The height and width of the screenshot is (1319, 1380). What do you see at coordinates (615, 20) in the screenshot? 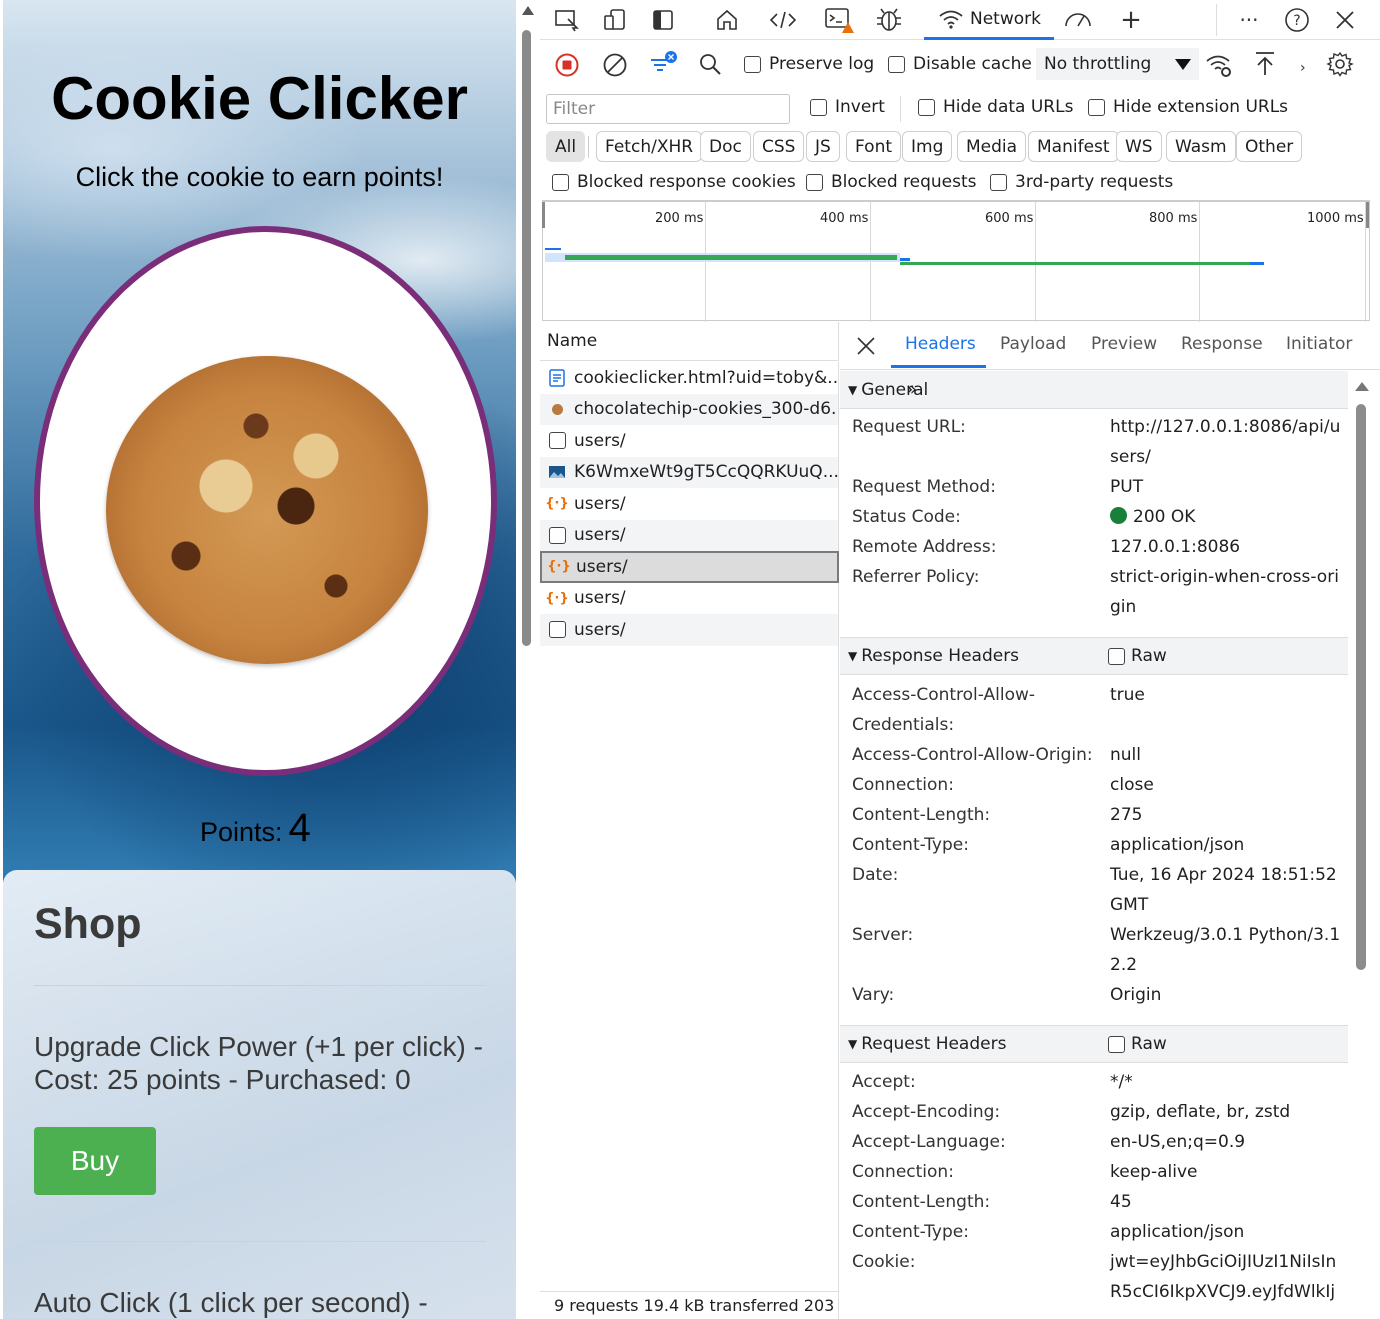
I see `device-emulation-icon` at bounding box center [615, 20].